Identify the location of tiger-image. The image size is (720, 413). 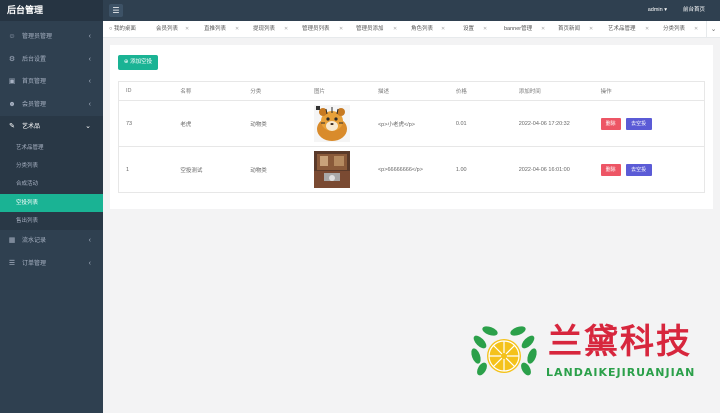
(332, 123).